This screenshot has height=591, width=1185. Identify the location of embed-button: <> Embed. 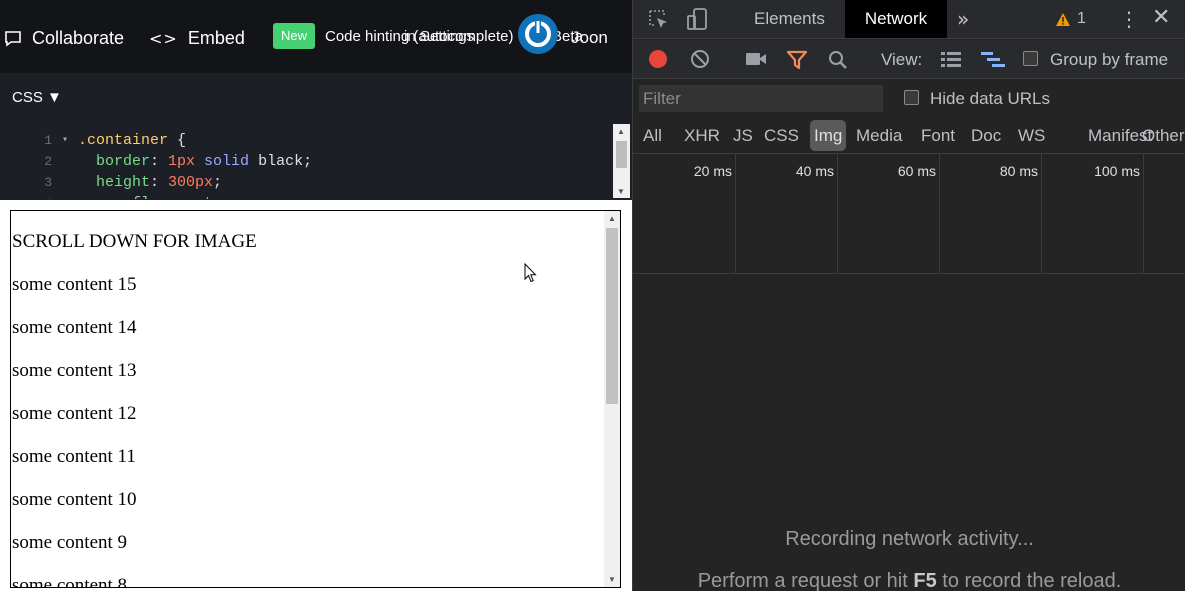
(197, 38).